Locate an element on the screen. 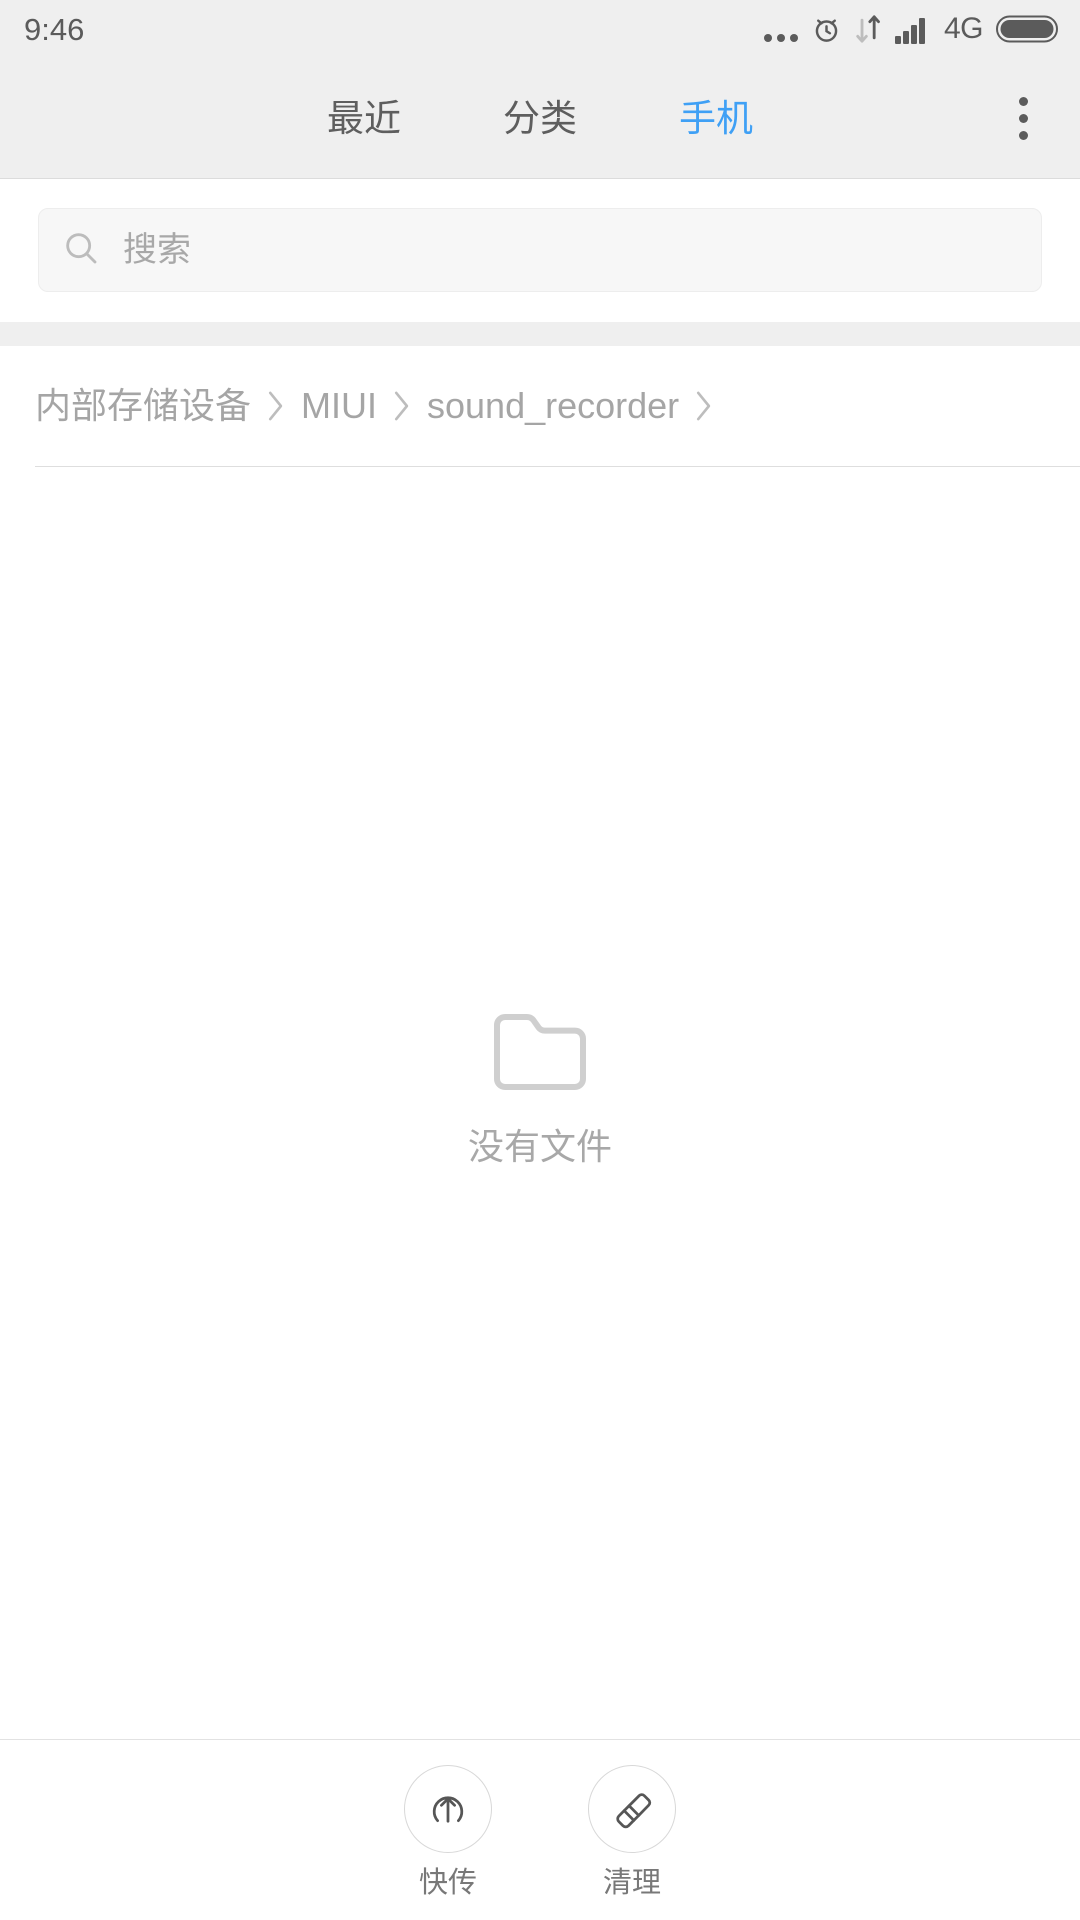  app-header: 9:46 4G 最近 分类 手机 is located at coordinates (540, 89).